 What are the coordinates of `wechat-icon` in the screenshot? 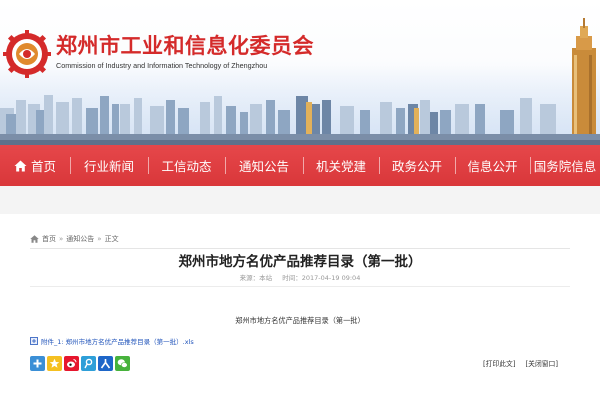 It's located at (122, 363).